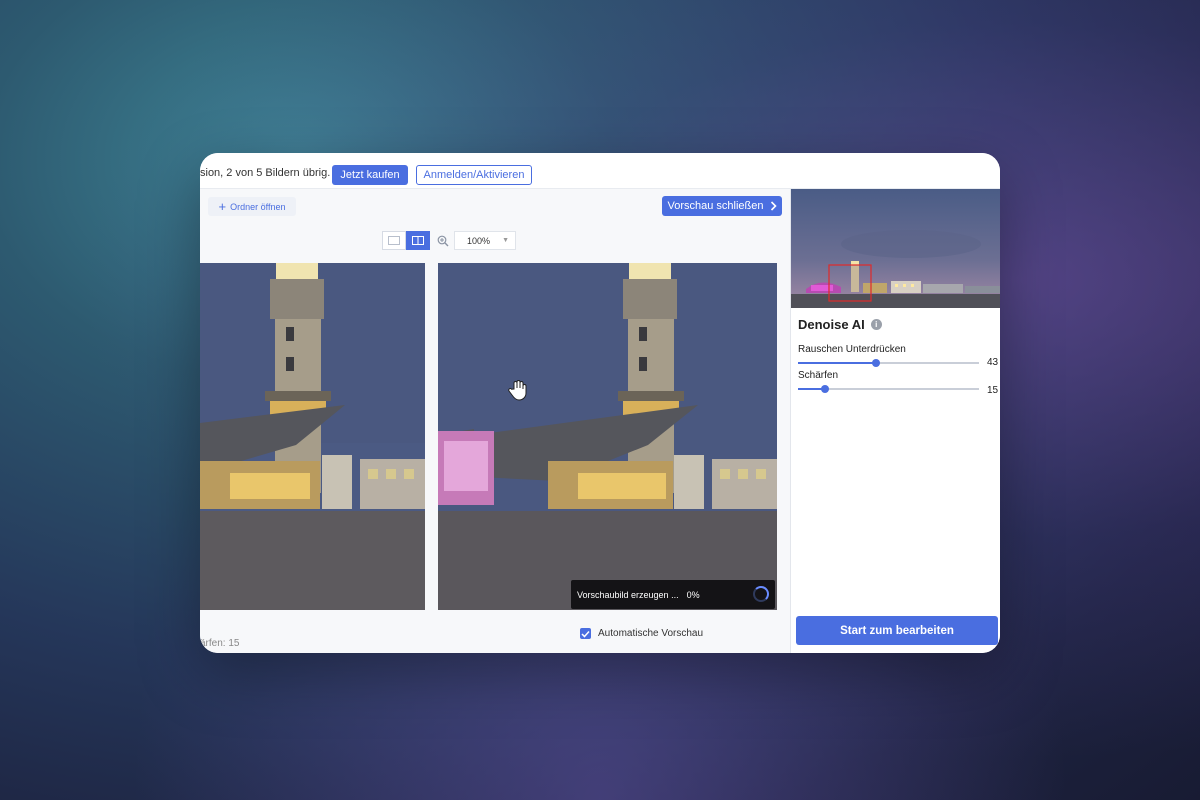 The width and height of the screenshot is (1200, 800). I want to click on noise-reduction-slider, so click(888, 363).